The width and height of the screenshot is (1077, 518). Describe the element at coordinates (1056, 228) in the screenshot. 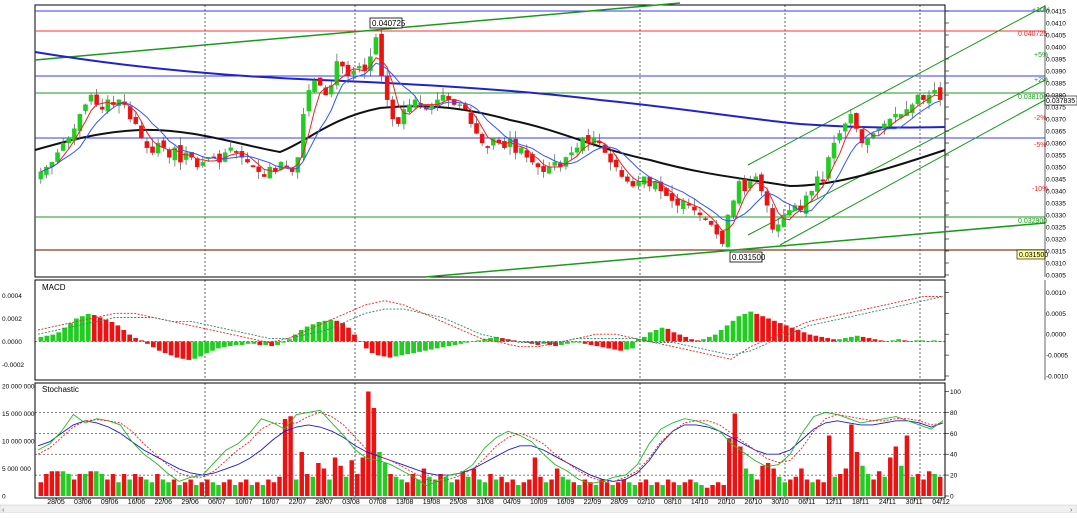

I see `price-tick-label: 0.0325` at that location.